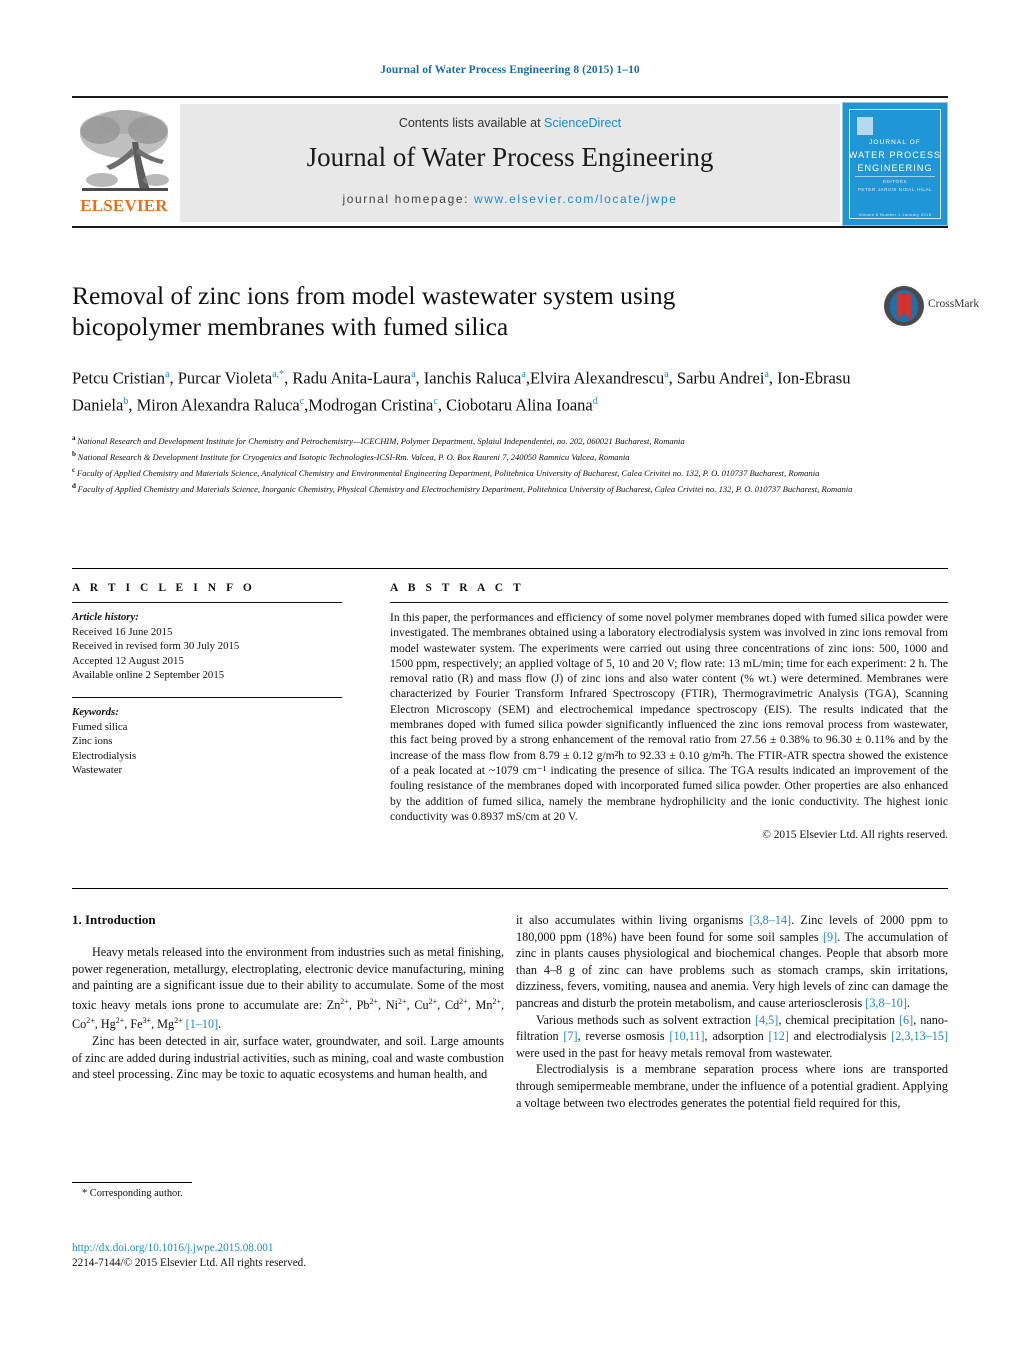 Image resolution: width=1020 pixels, height=1351 pixels. What do you see at coordinates (895, 176) in the screenshot?
I see `cover-divider` at bounding box center [895, 176].